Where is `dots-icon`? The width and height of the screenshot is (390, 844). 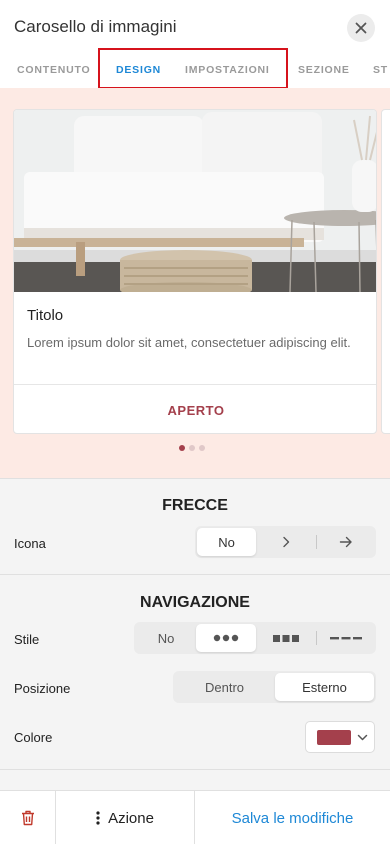
dots-icon is located at coordinates (226, 638).